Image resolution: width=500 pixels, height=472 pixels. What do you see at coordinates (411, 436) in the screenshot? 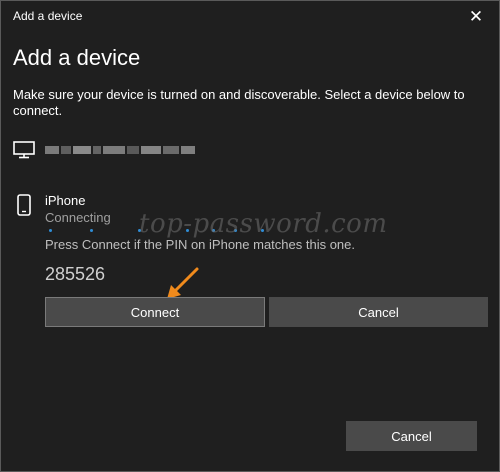
I see `cancel-button: Cancel` at bounding box center [411, 436].